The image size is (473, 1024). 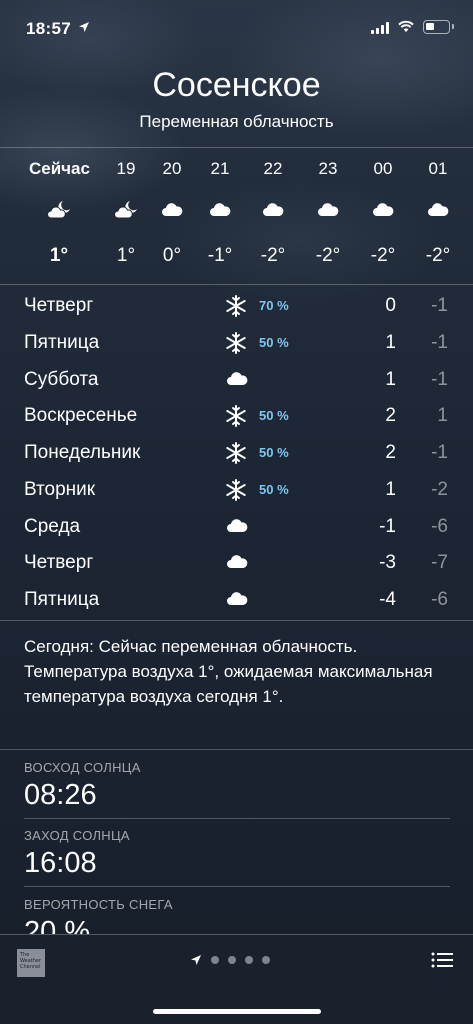 I want to click on wifi-icon, so click(x=406, y=26).